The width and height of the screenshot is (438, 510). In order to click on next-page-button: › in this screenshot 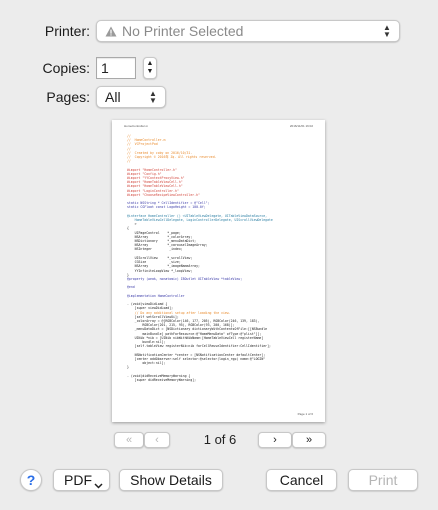, I will do `click(275, 440)`.